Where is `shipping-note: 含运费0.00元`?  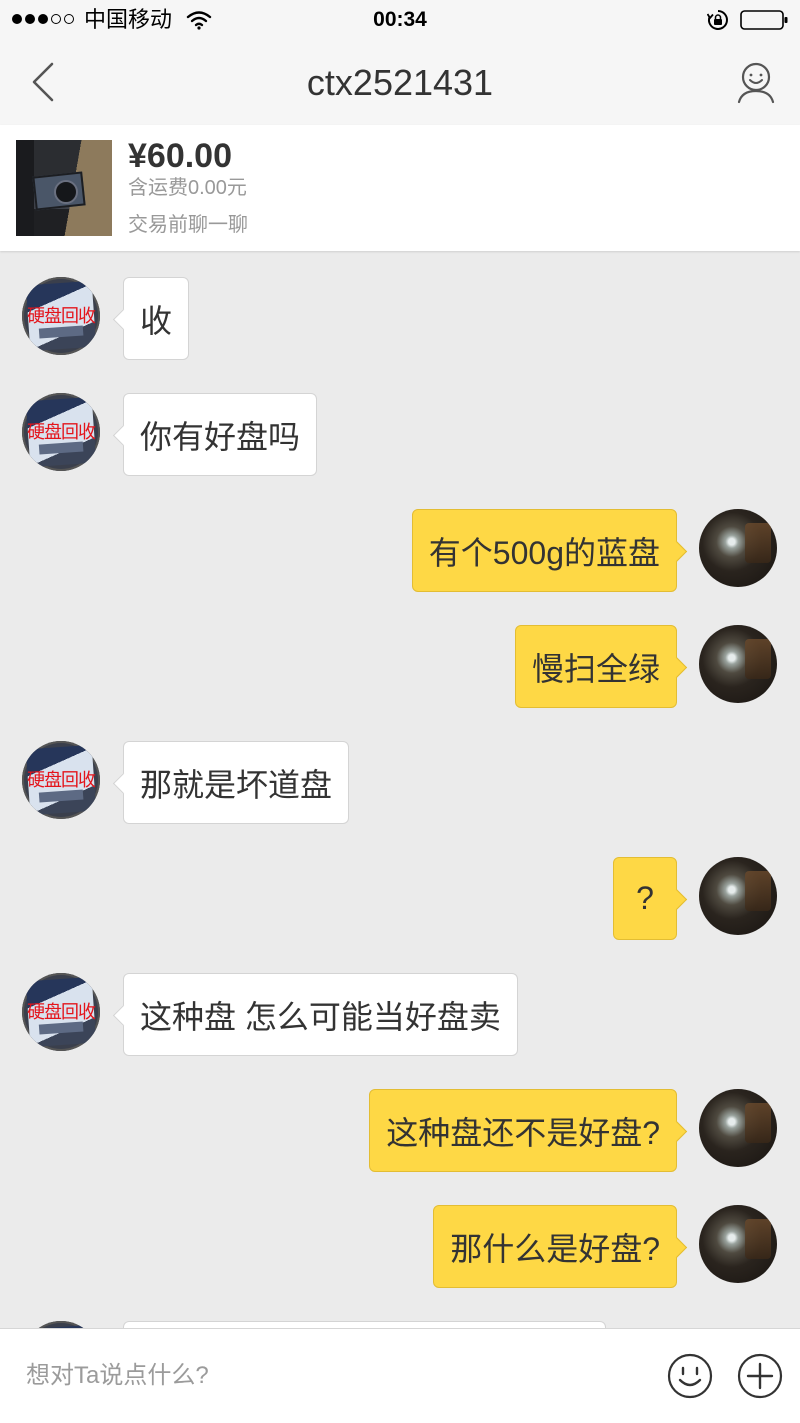 shipping-note: 含运费0.00元 is located at coordinates (187, 188).